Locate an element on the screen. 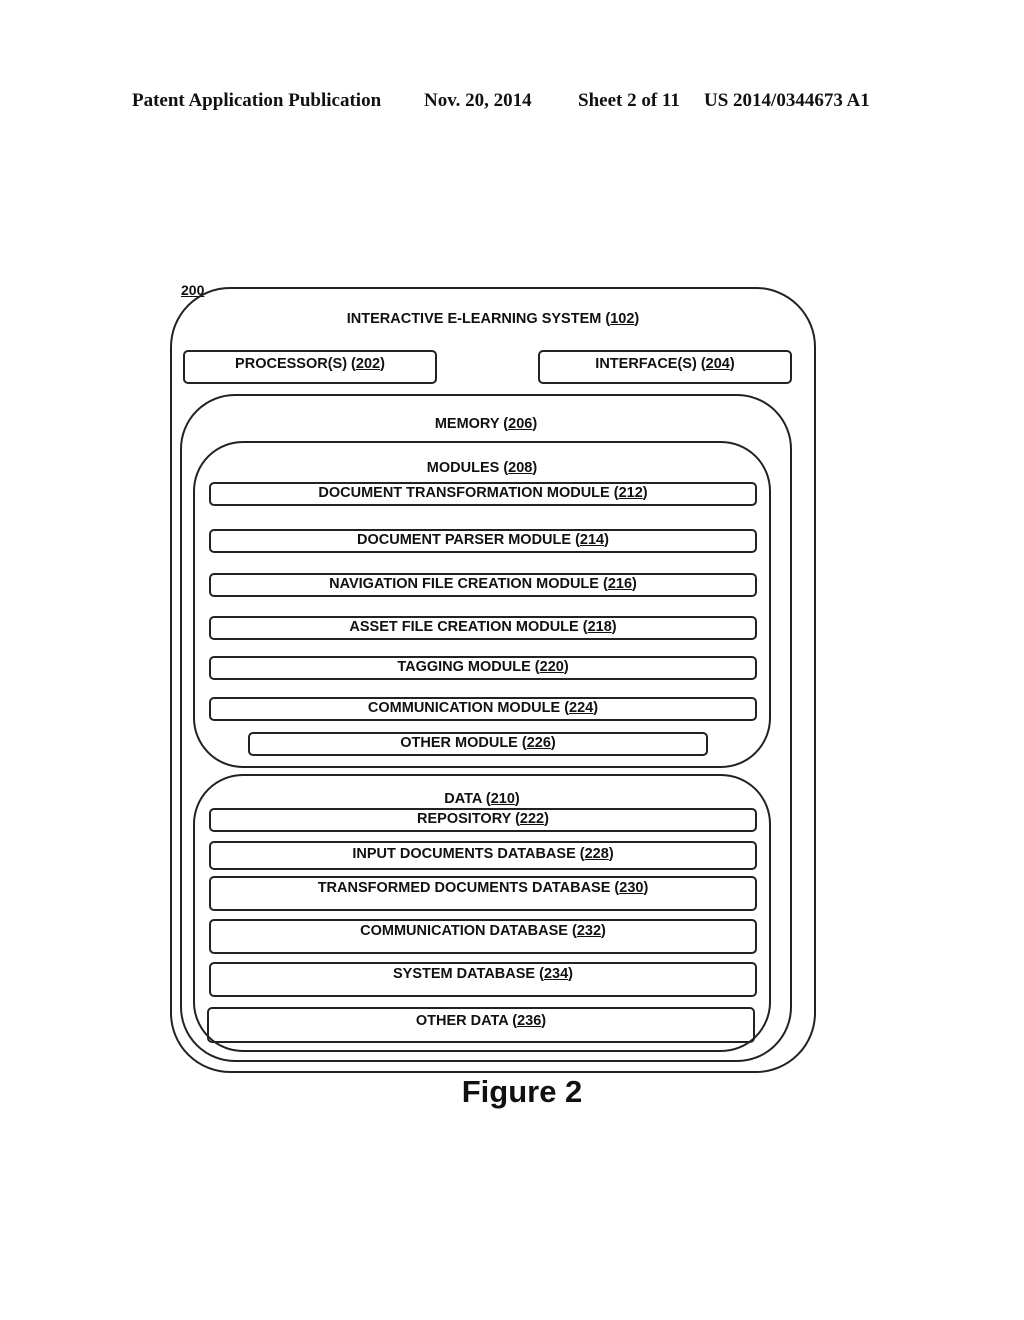  publication-label: Patent Application Publication is located at coordinates (257, 100).